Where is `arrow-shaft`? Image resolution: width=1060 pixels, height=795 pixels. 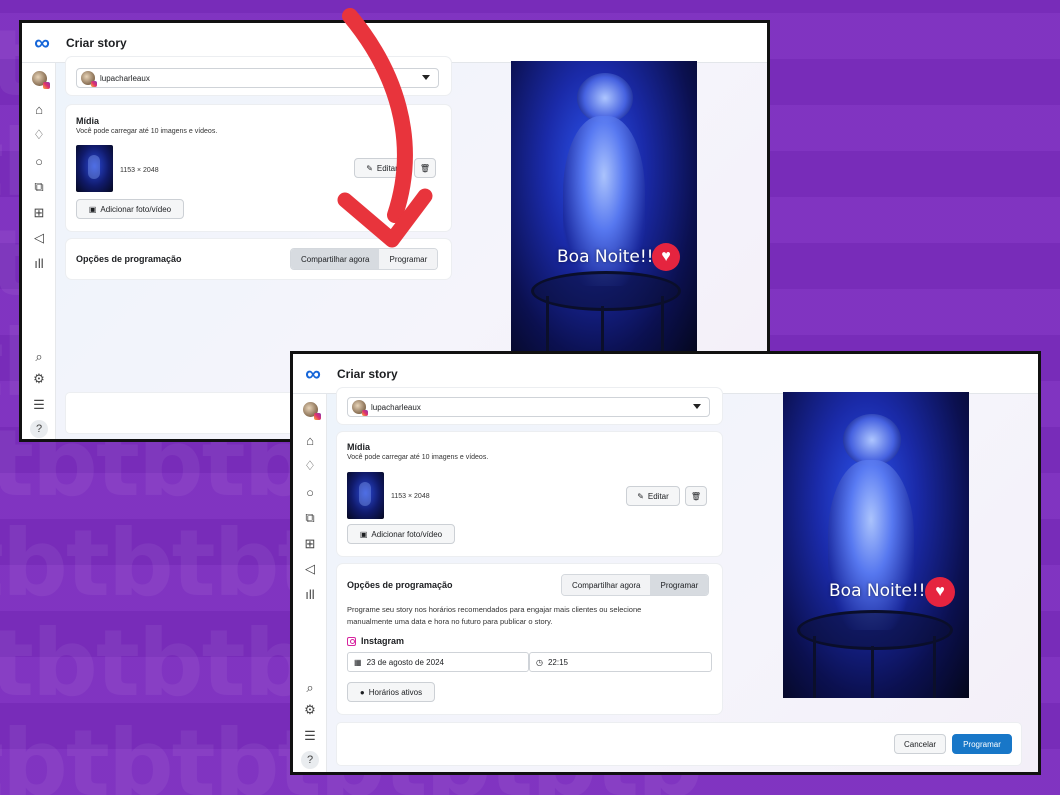 arrow-shaft is located at coordinates (377, 115).